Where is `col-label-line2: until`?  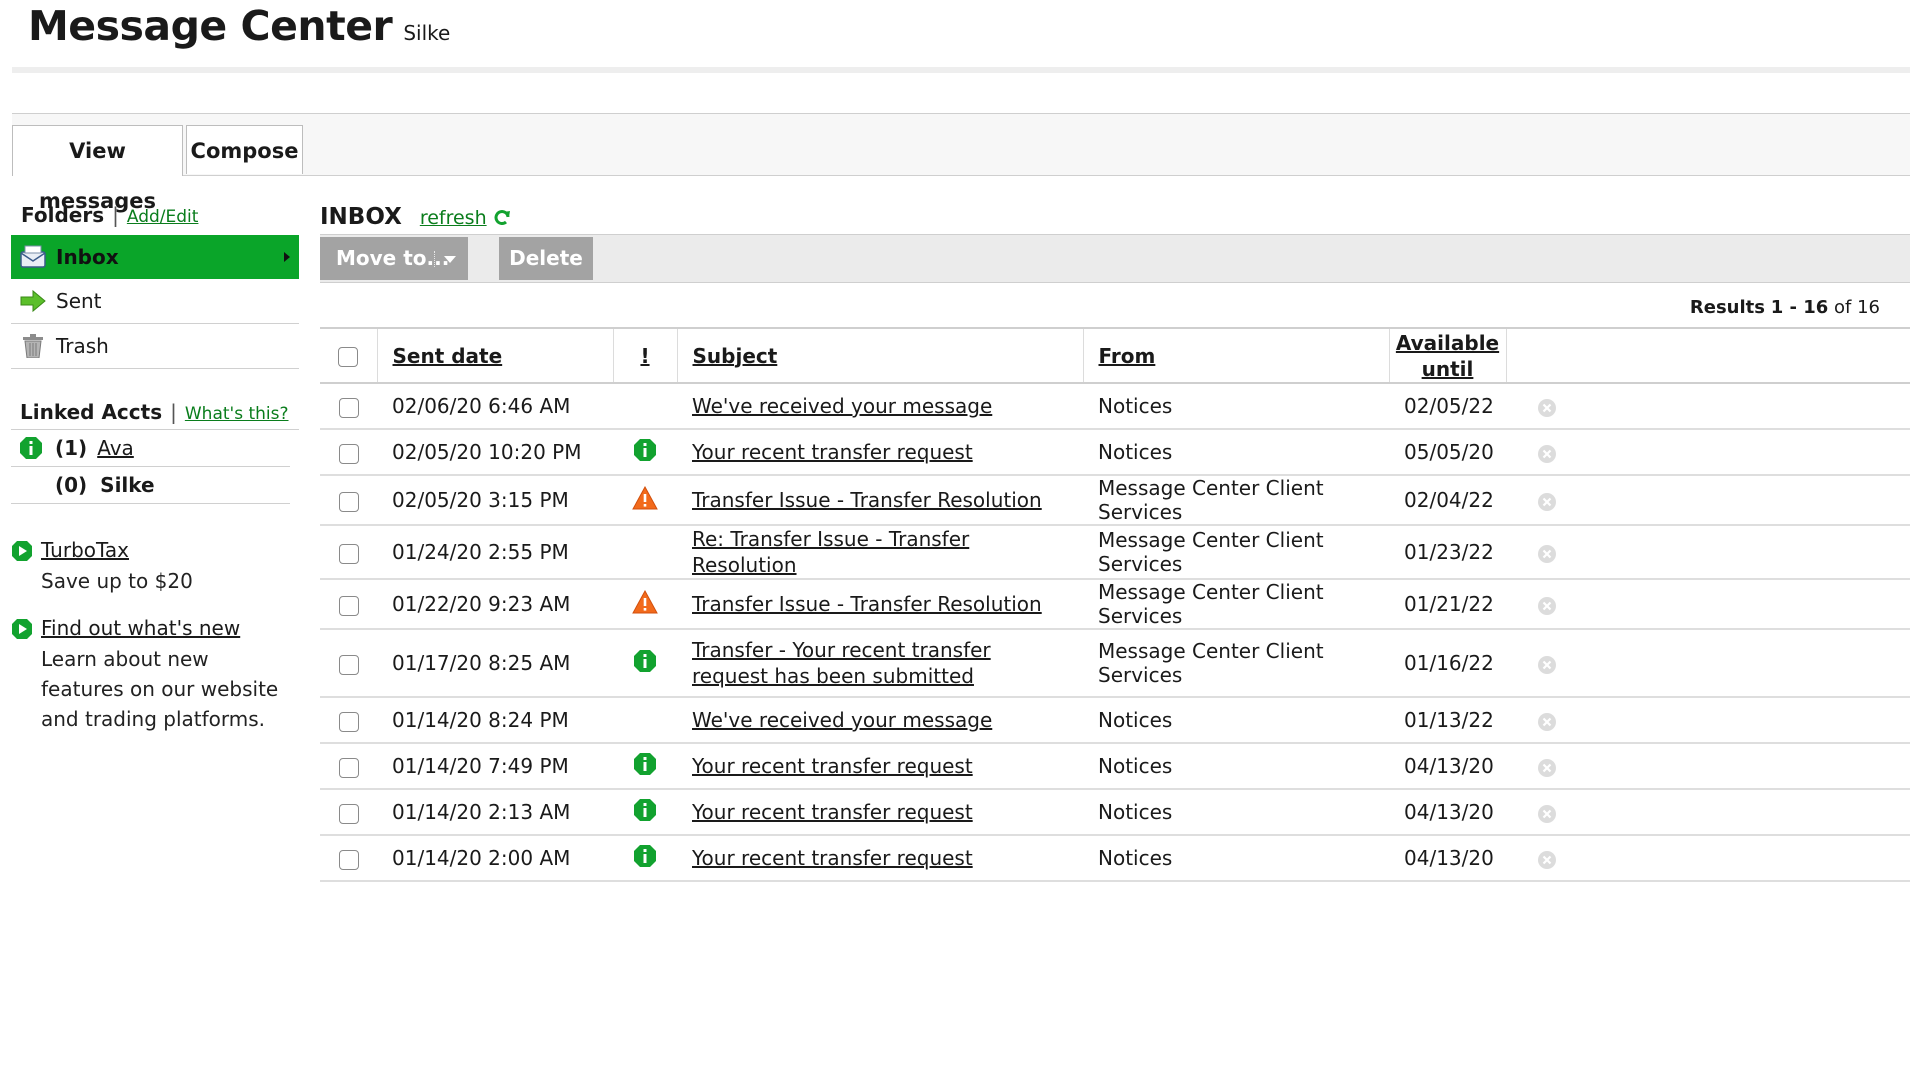 col-label-line2: until is located at coordinates (1447, 368).